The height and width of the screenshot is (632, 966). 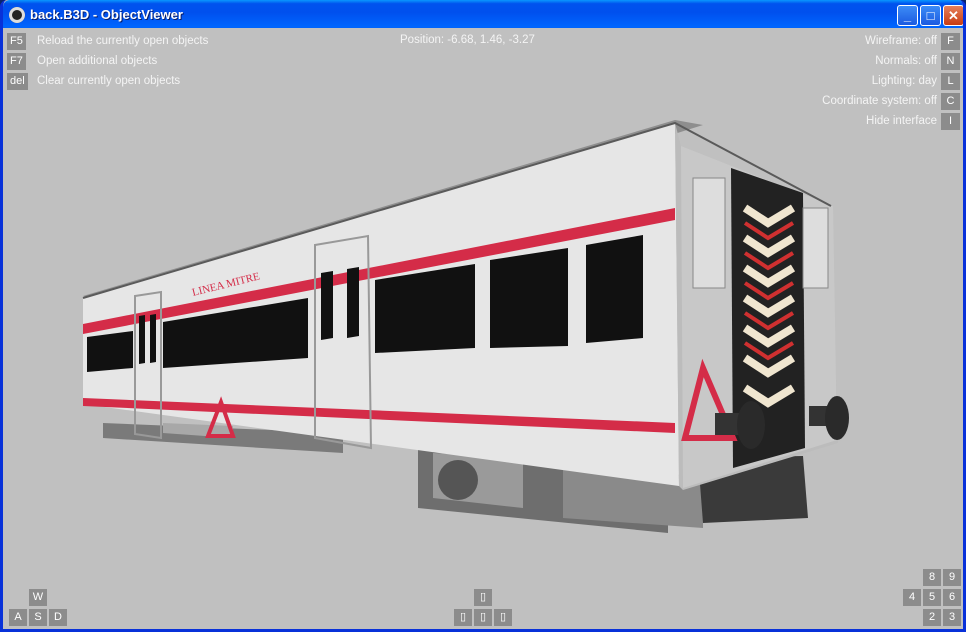 What do you see at coordinates (16, 41) in the screenshot?
I see `key-f5: F5` at bounding box center [16, 41].